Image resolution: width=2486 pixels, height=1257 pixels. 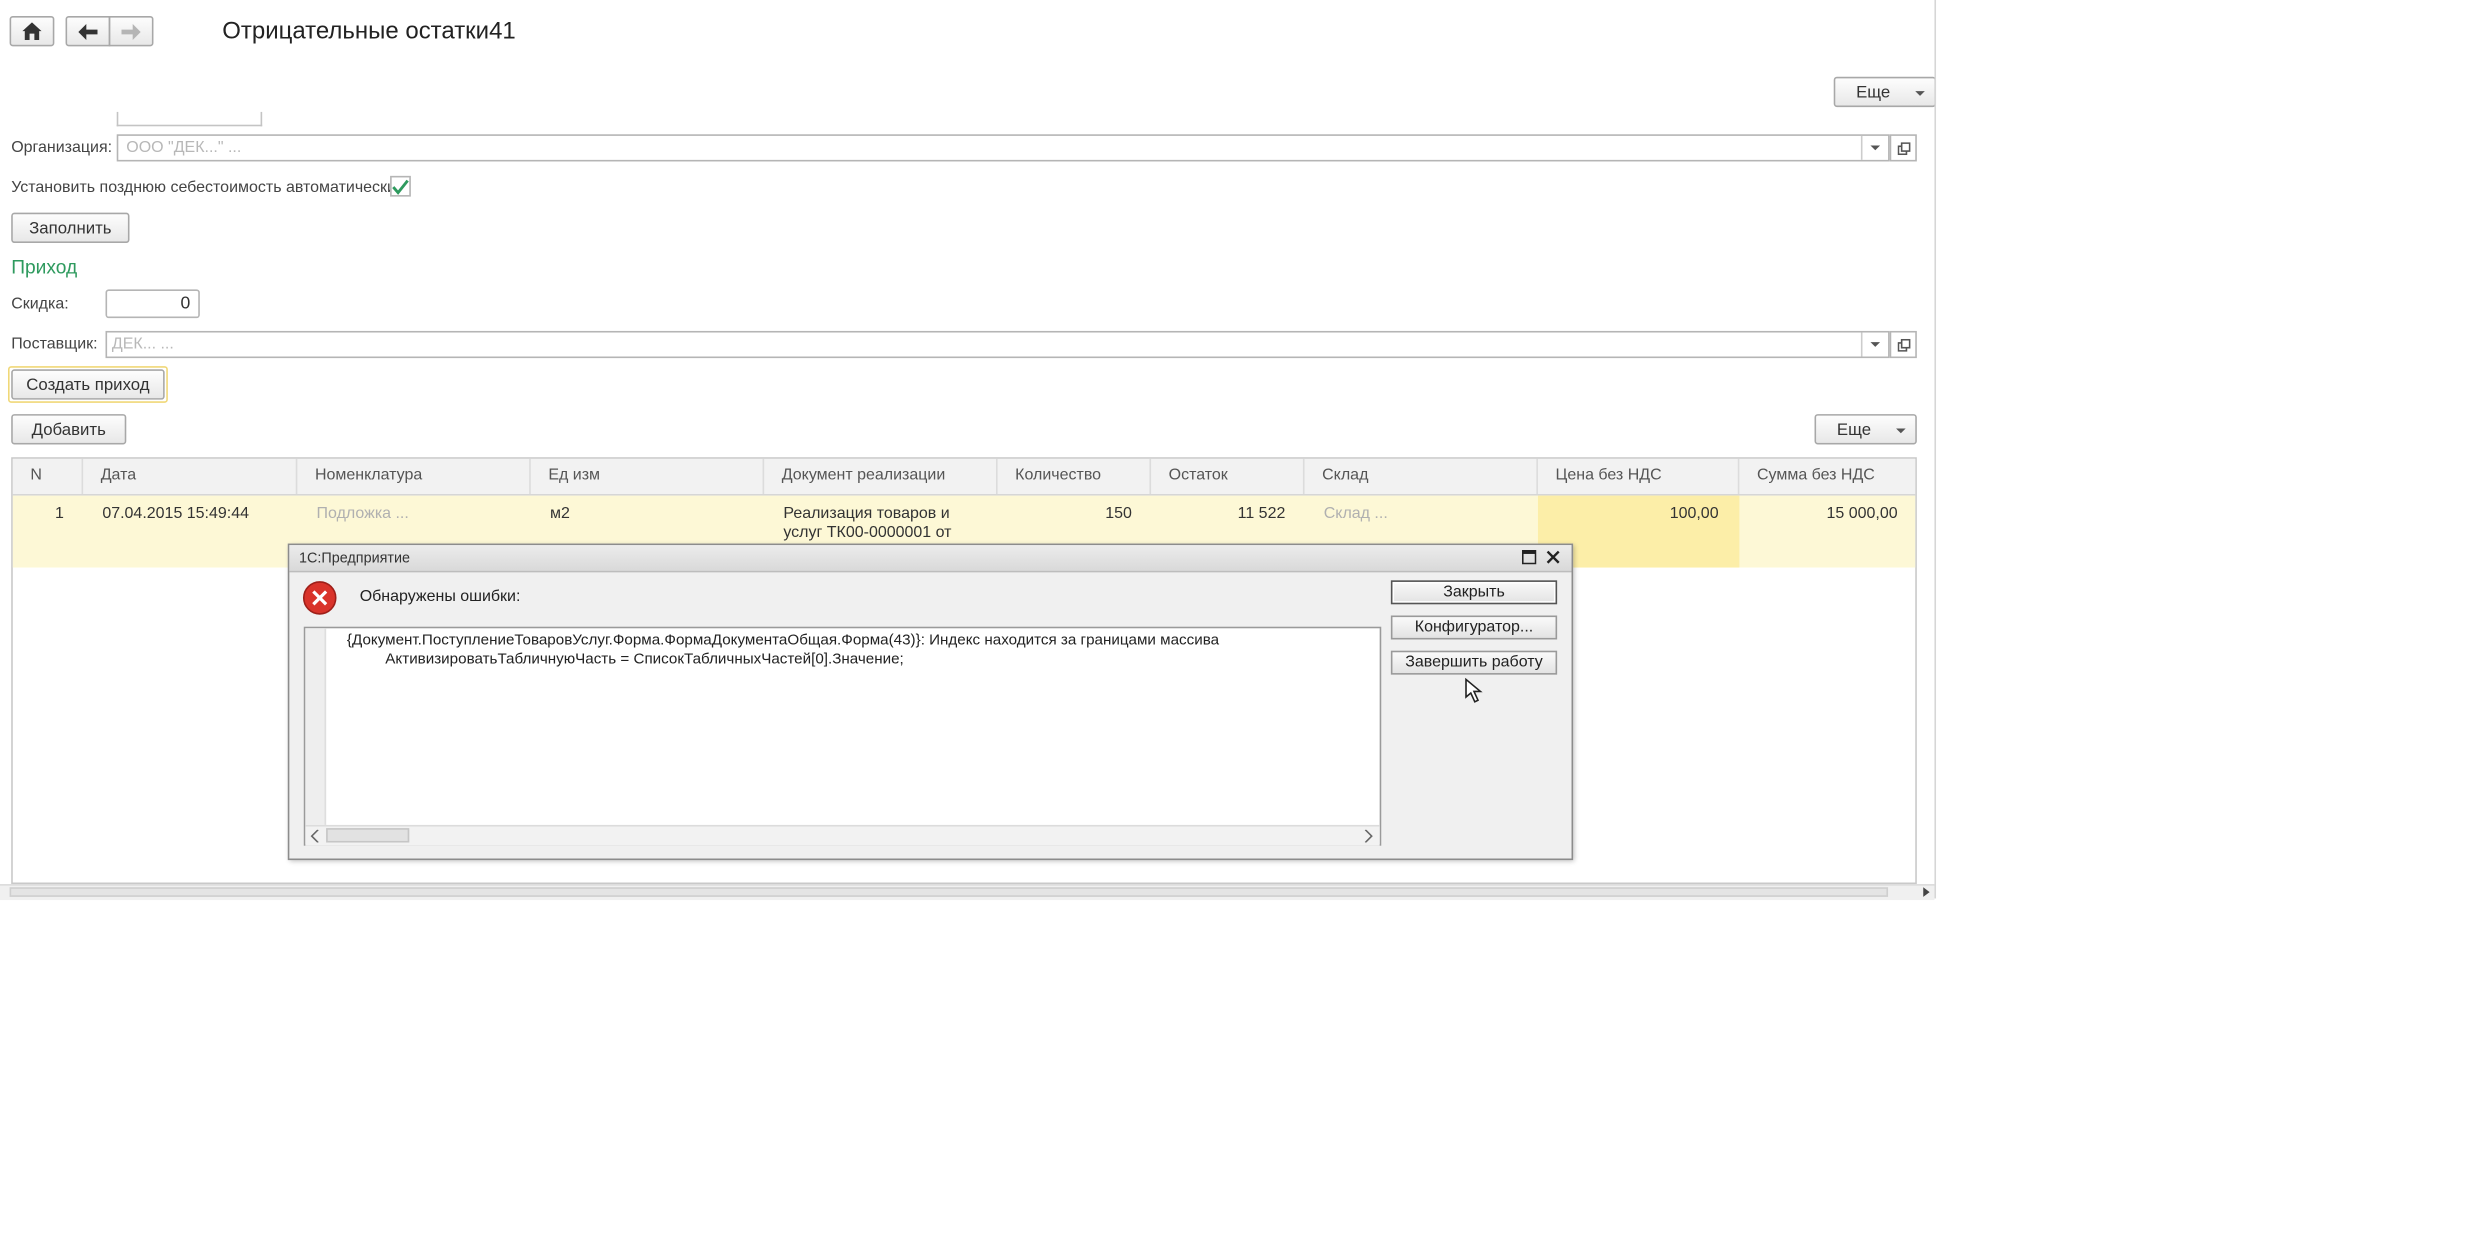 What do you see at coordinates (1862, 514) in the screenshot?
I see `row-sum: 15 000,00` at bounding box center [1862, 514].